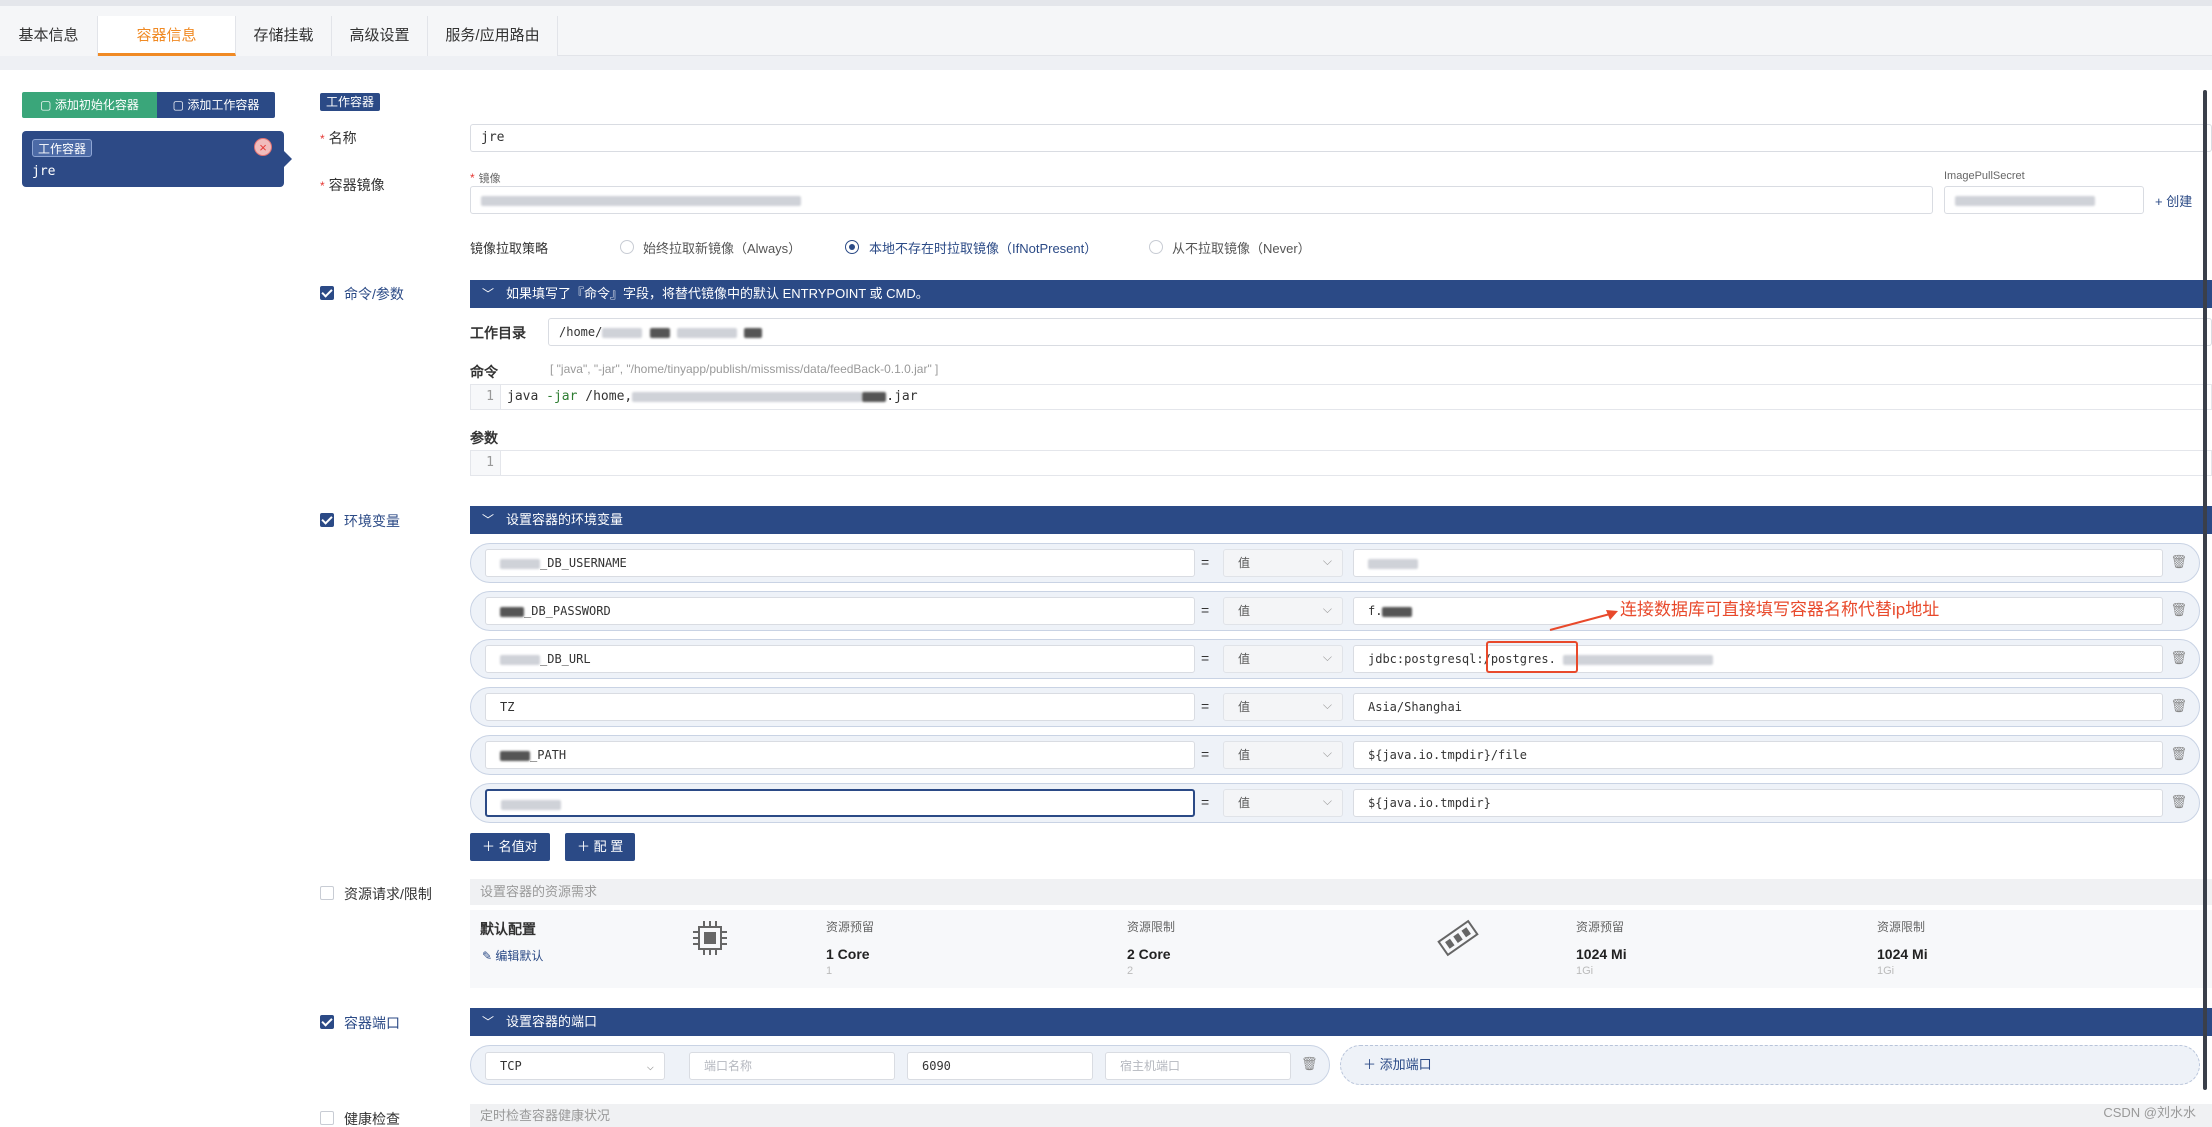 The image size is (2212, 1127). Describe the element at coordinates (284, 36) in the screenshot. I see `tab-storage: 存储挂载` at that location.